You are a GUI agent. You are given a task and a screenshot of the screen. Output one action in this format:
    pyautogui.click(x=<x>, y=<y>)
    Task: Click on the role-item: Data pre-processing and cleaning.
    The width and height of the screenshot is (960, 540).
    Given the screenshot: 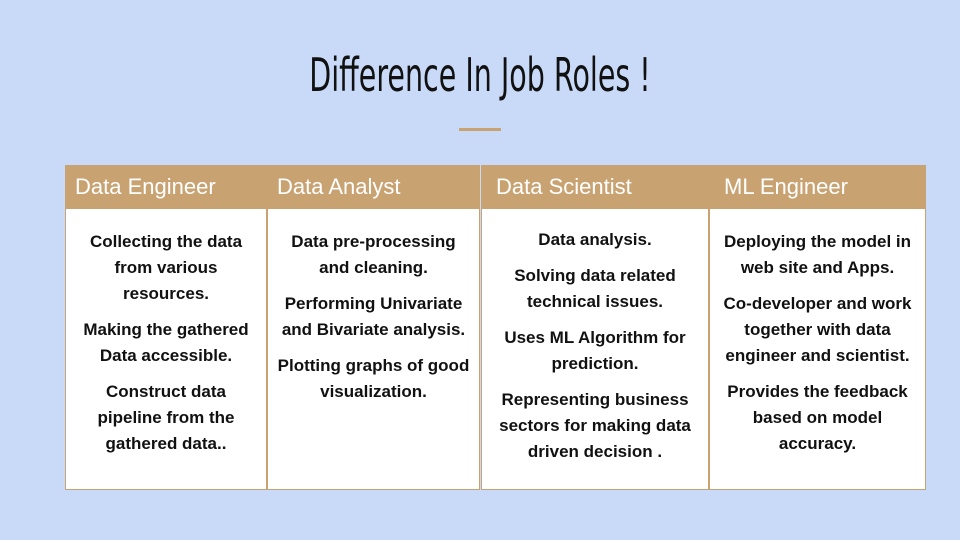 What is the action you would take?
    pyautogui.click(x=373, y=254)
    